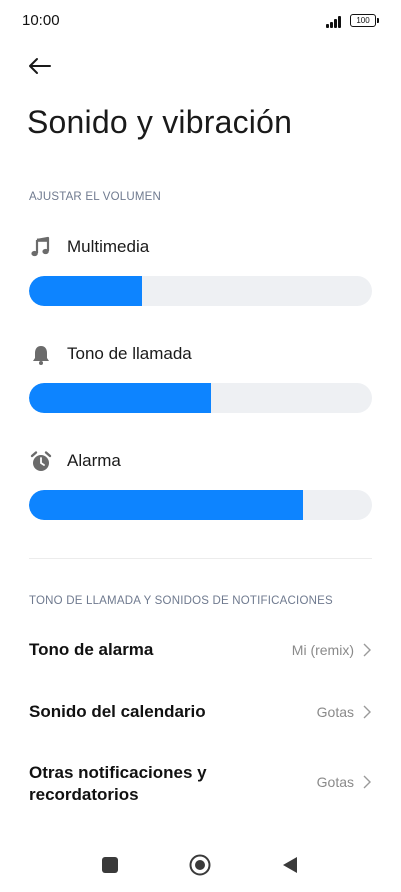  What do you see at coordinates (336, 21) in the screenshot?
I see `signal-icon` at bounding box center [336, 21].